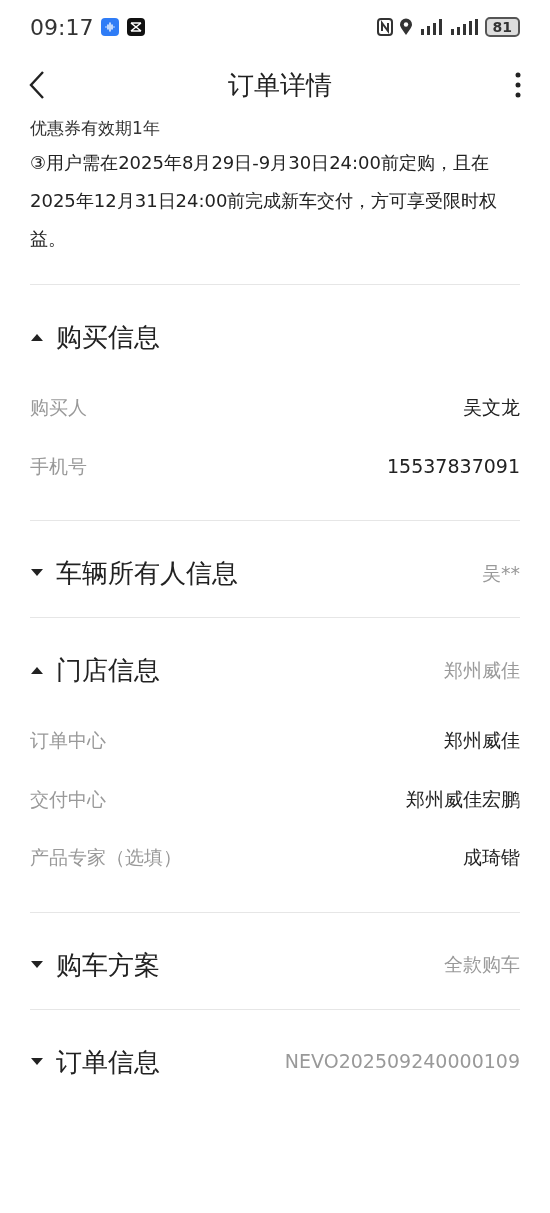 The height and width of the screenshot is (1213, 550). Describe the element at coordinates (68, 799) in the screenshot. I see `field-label: 交付中心` at that location.